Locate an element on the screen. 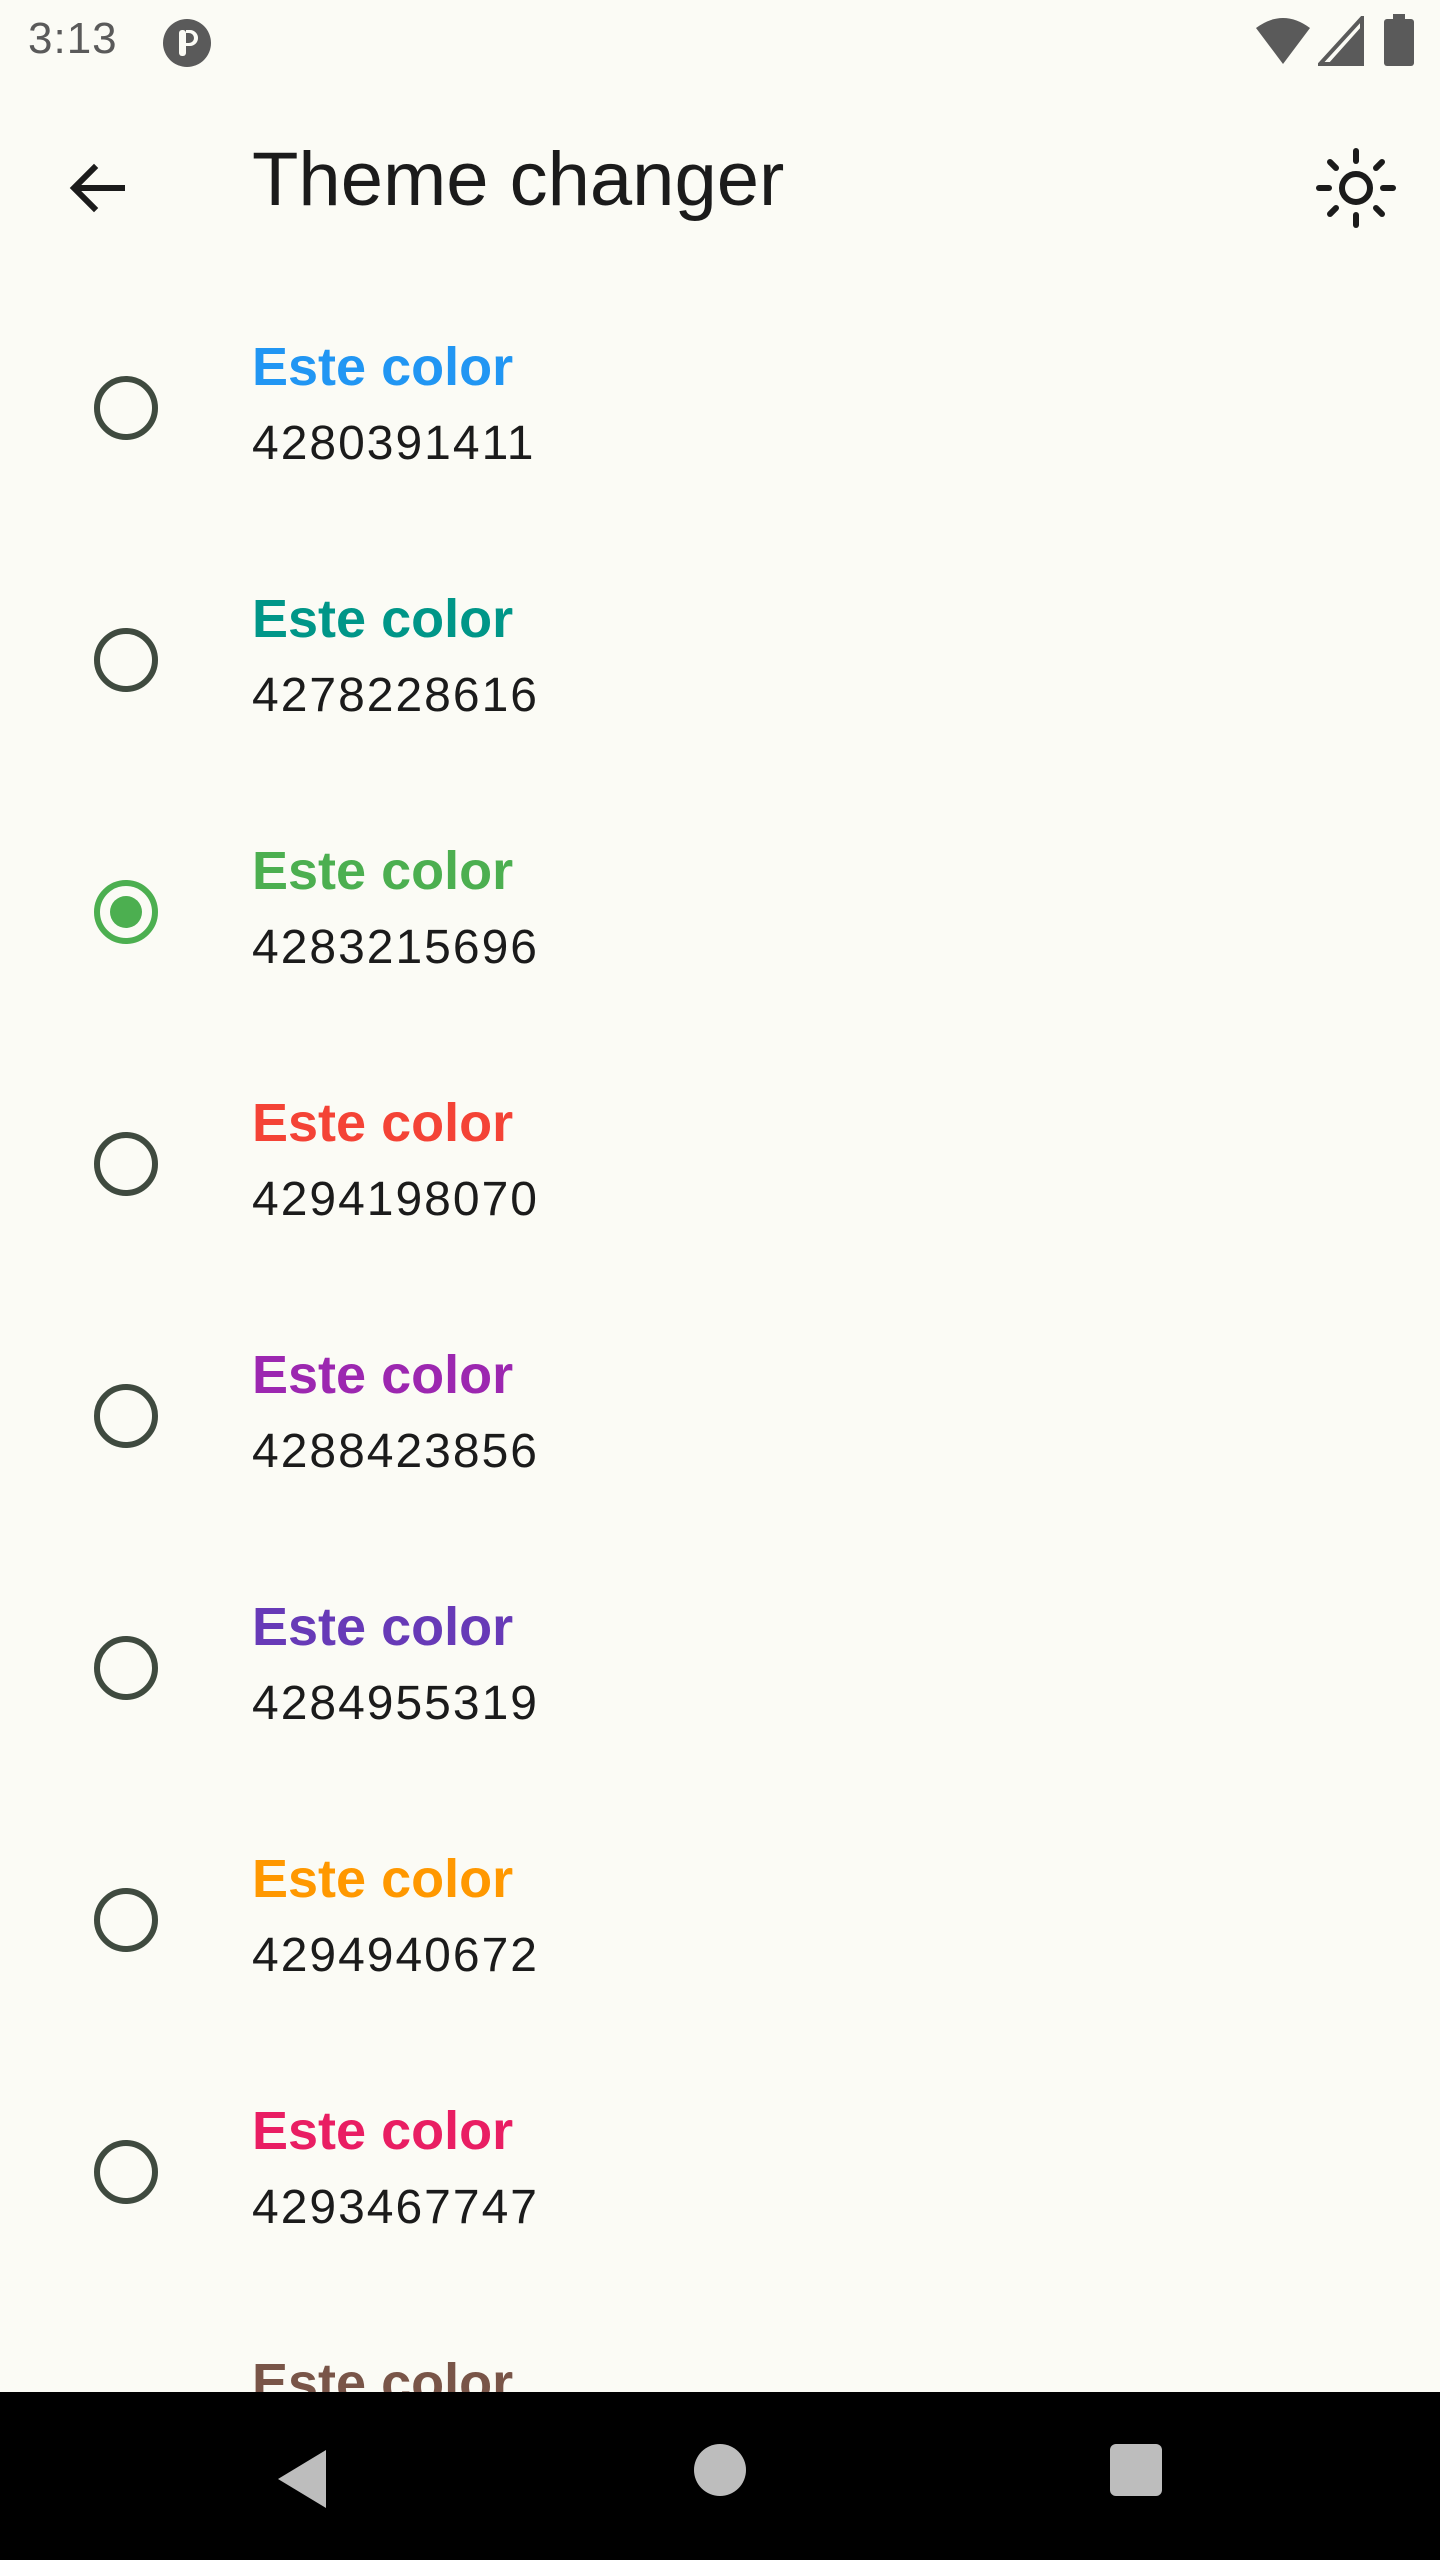 Image resolution: width=1440 pixels, height=2560 pixels. status-bar: 3:13 is located at coordinates (720, 42).